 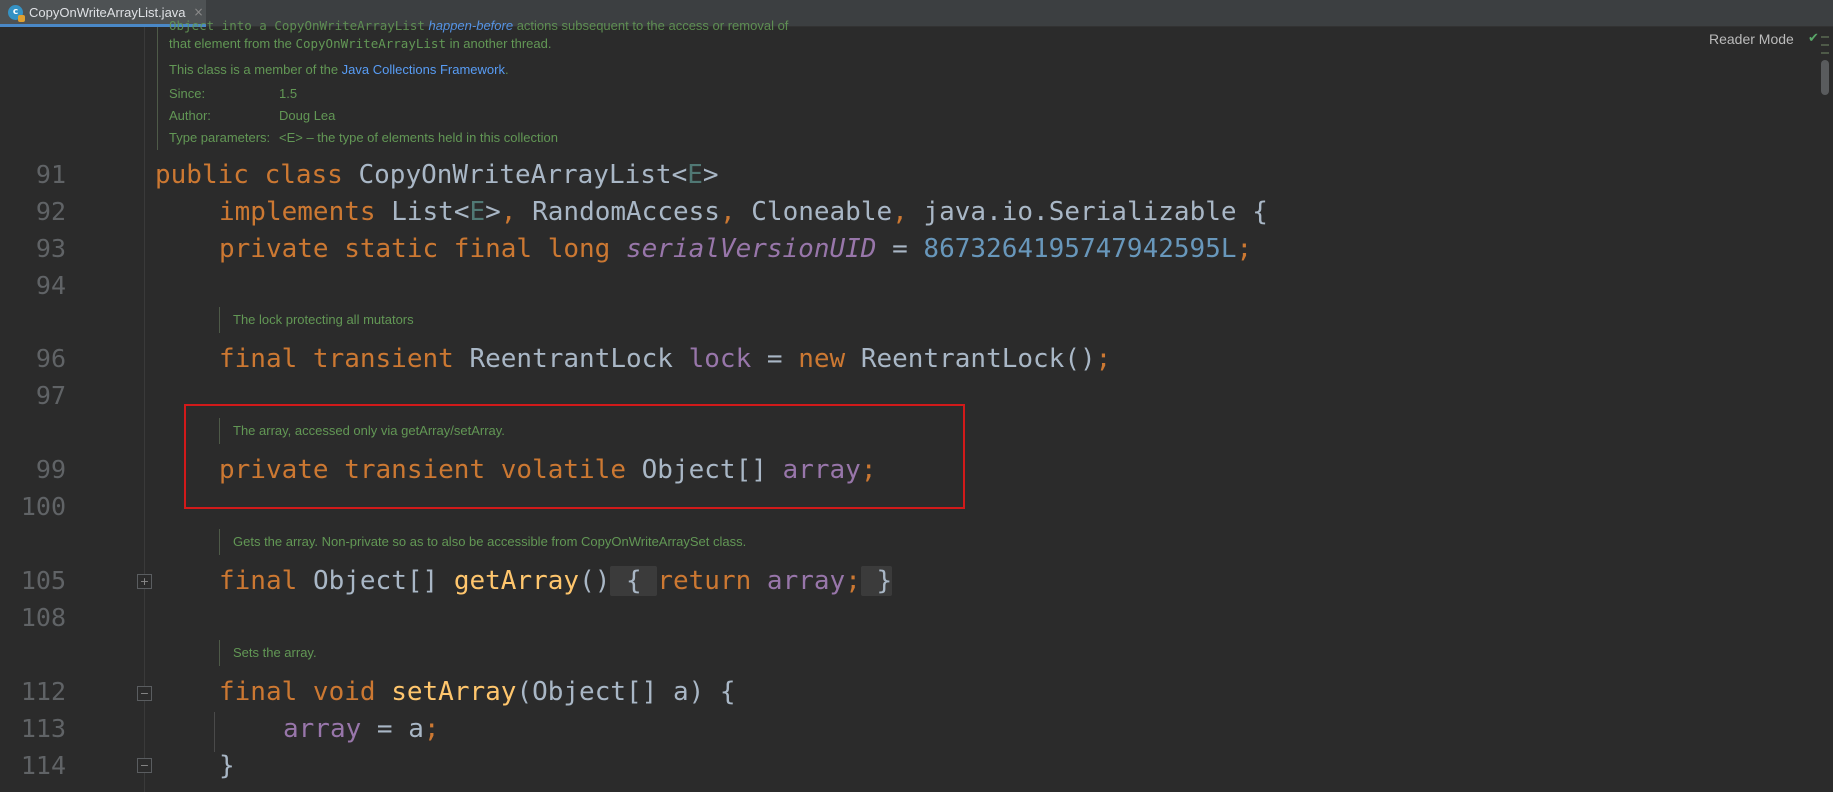 What do you see at coordinates (50, 469) in the screenshot?
I see `line-number: 99` at bounding box center [50, 469].